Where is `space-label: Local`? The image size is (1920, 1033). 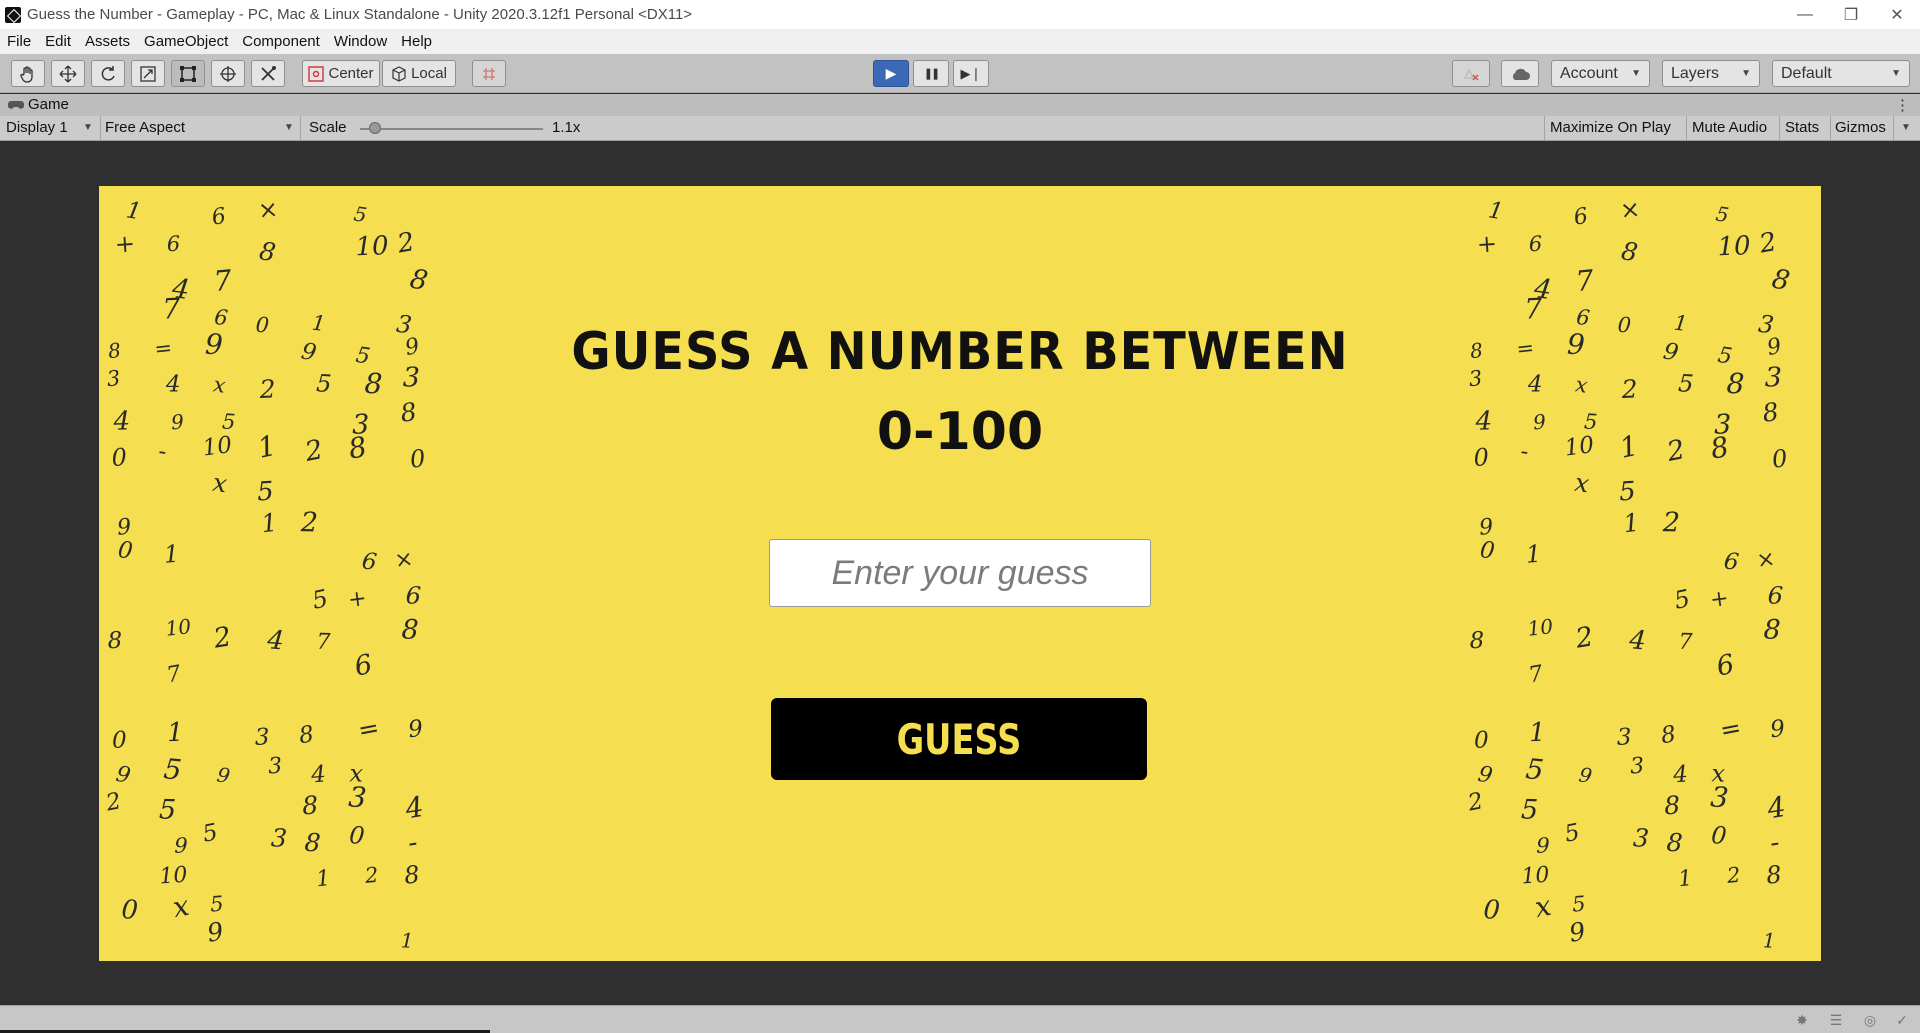 space-label: Local is located at coordinates (429, 73).